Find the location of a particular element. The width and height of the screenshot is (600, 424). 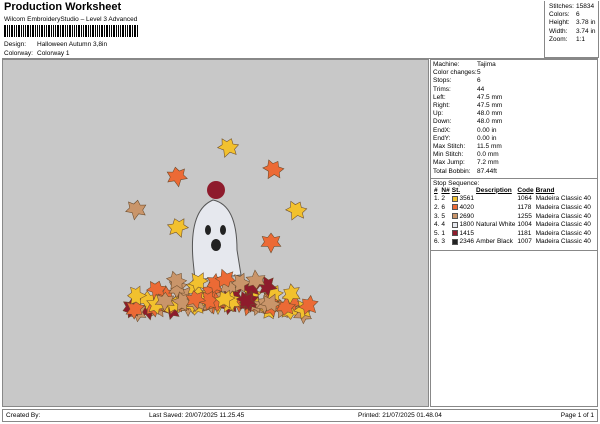

machine-info-row: EndX: 0.00 in is located at coordinates (514, 131).